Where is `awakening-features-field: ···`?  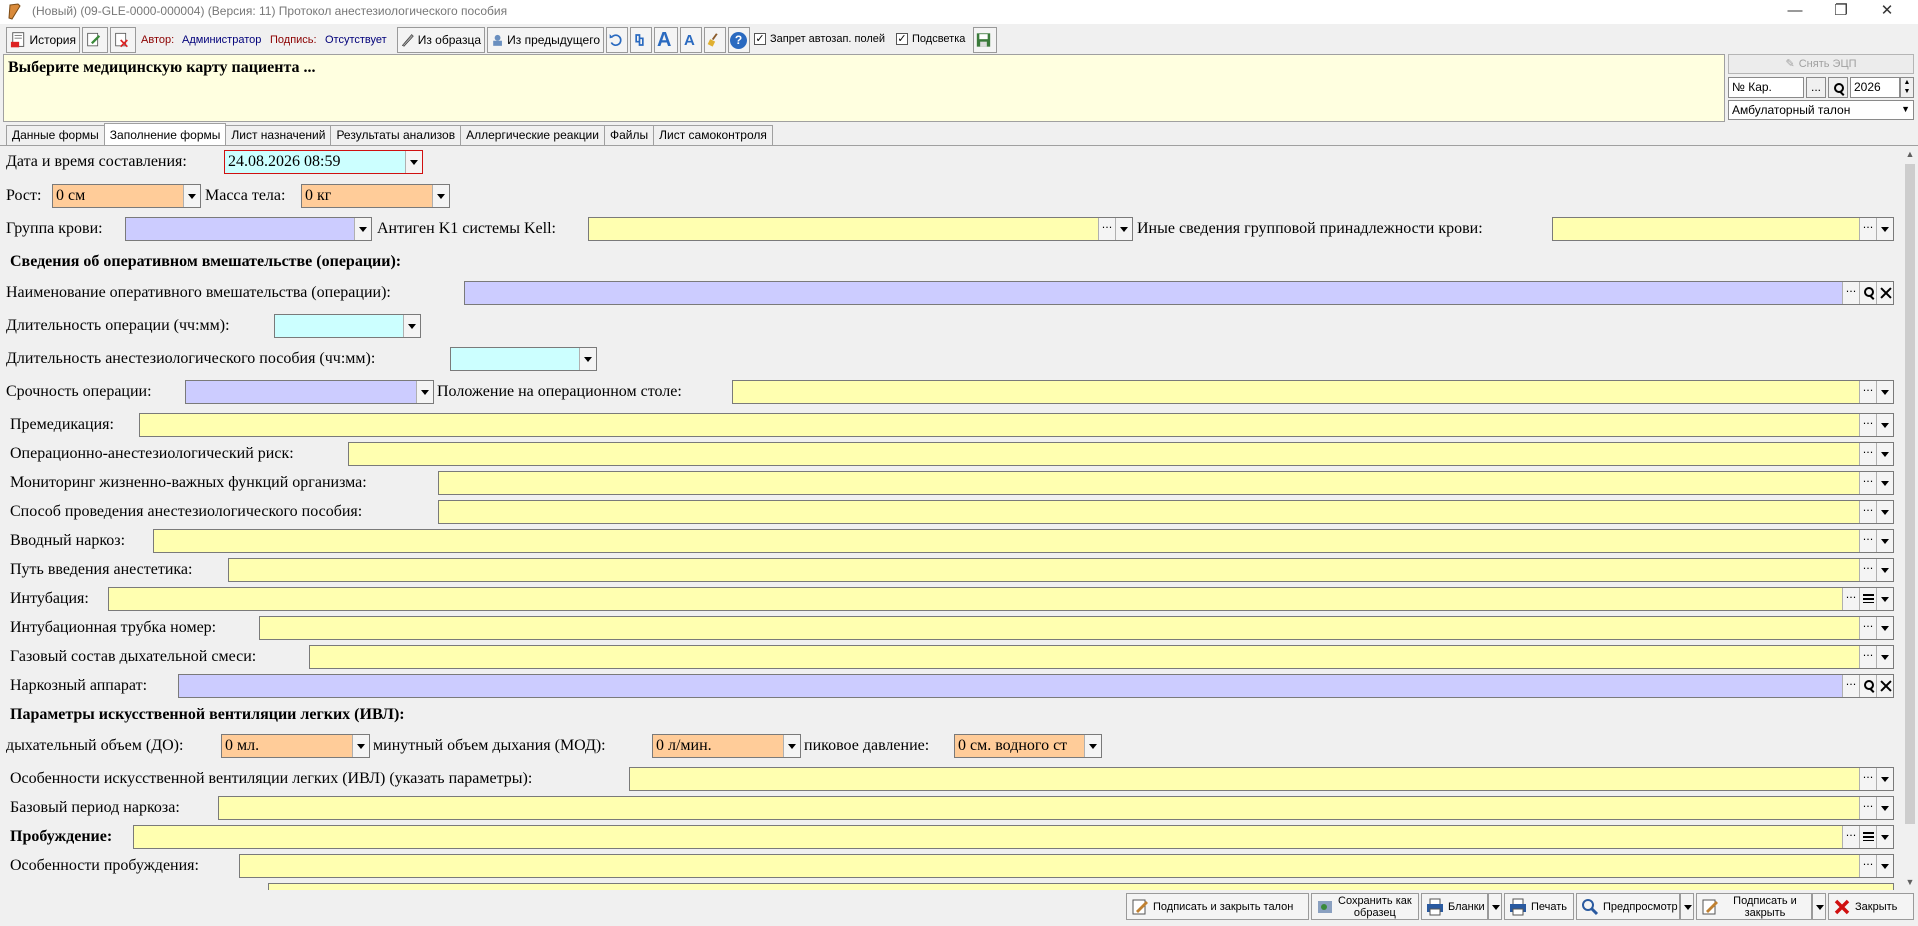 awakening-features-field: ··· is located at coordinates (1066, 866).